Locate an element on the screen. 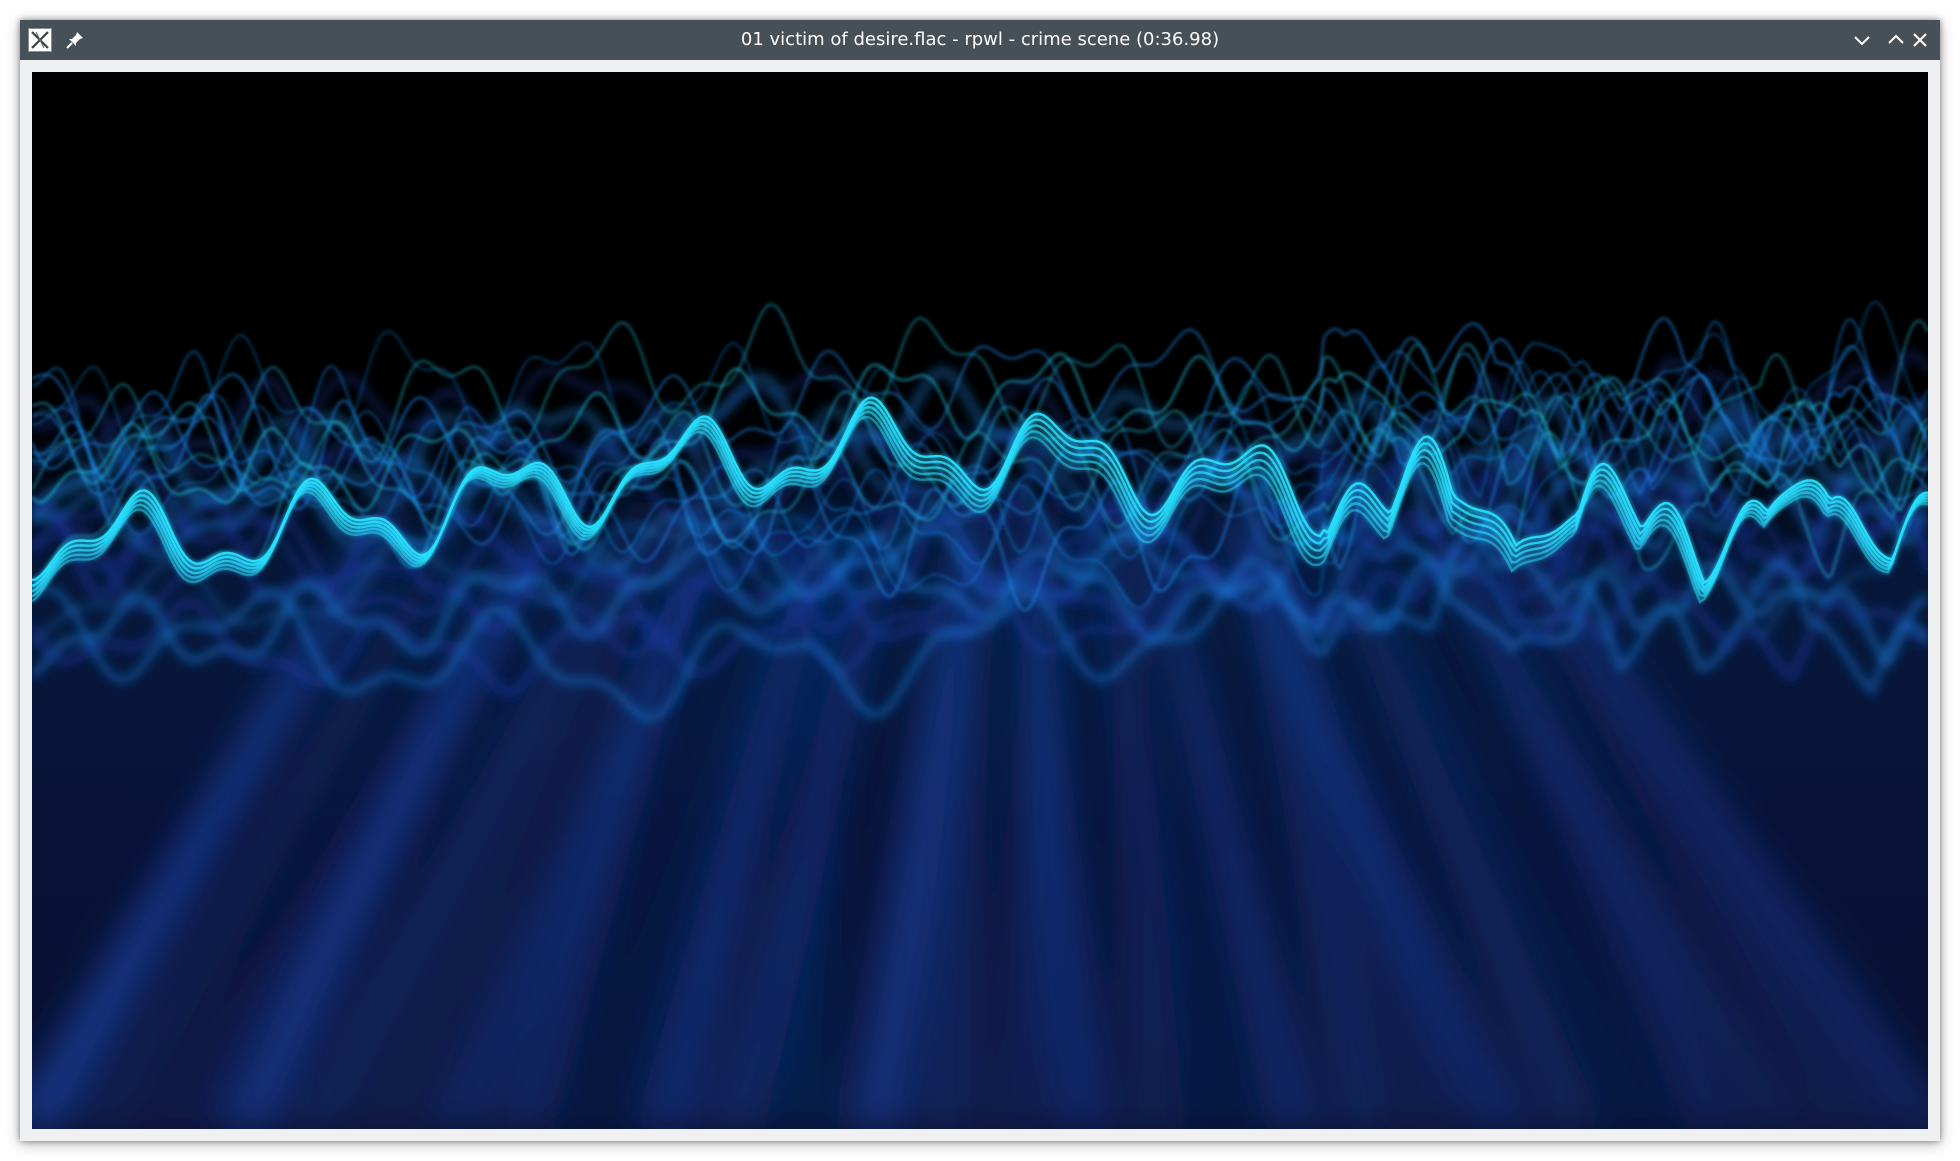  close-button is located at coordinates (1920, 40).